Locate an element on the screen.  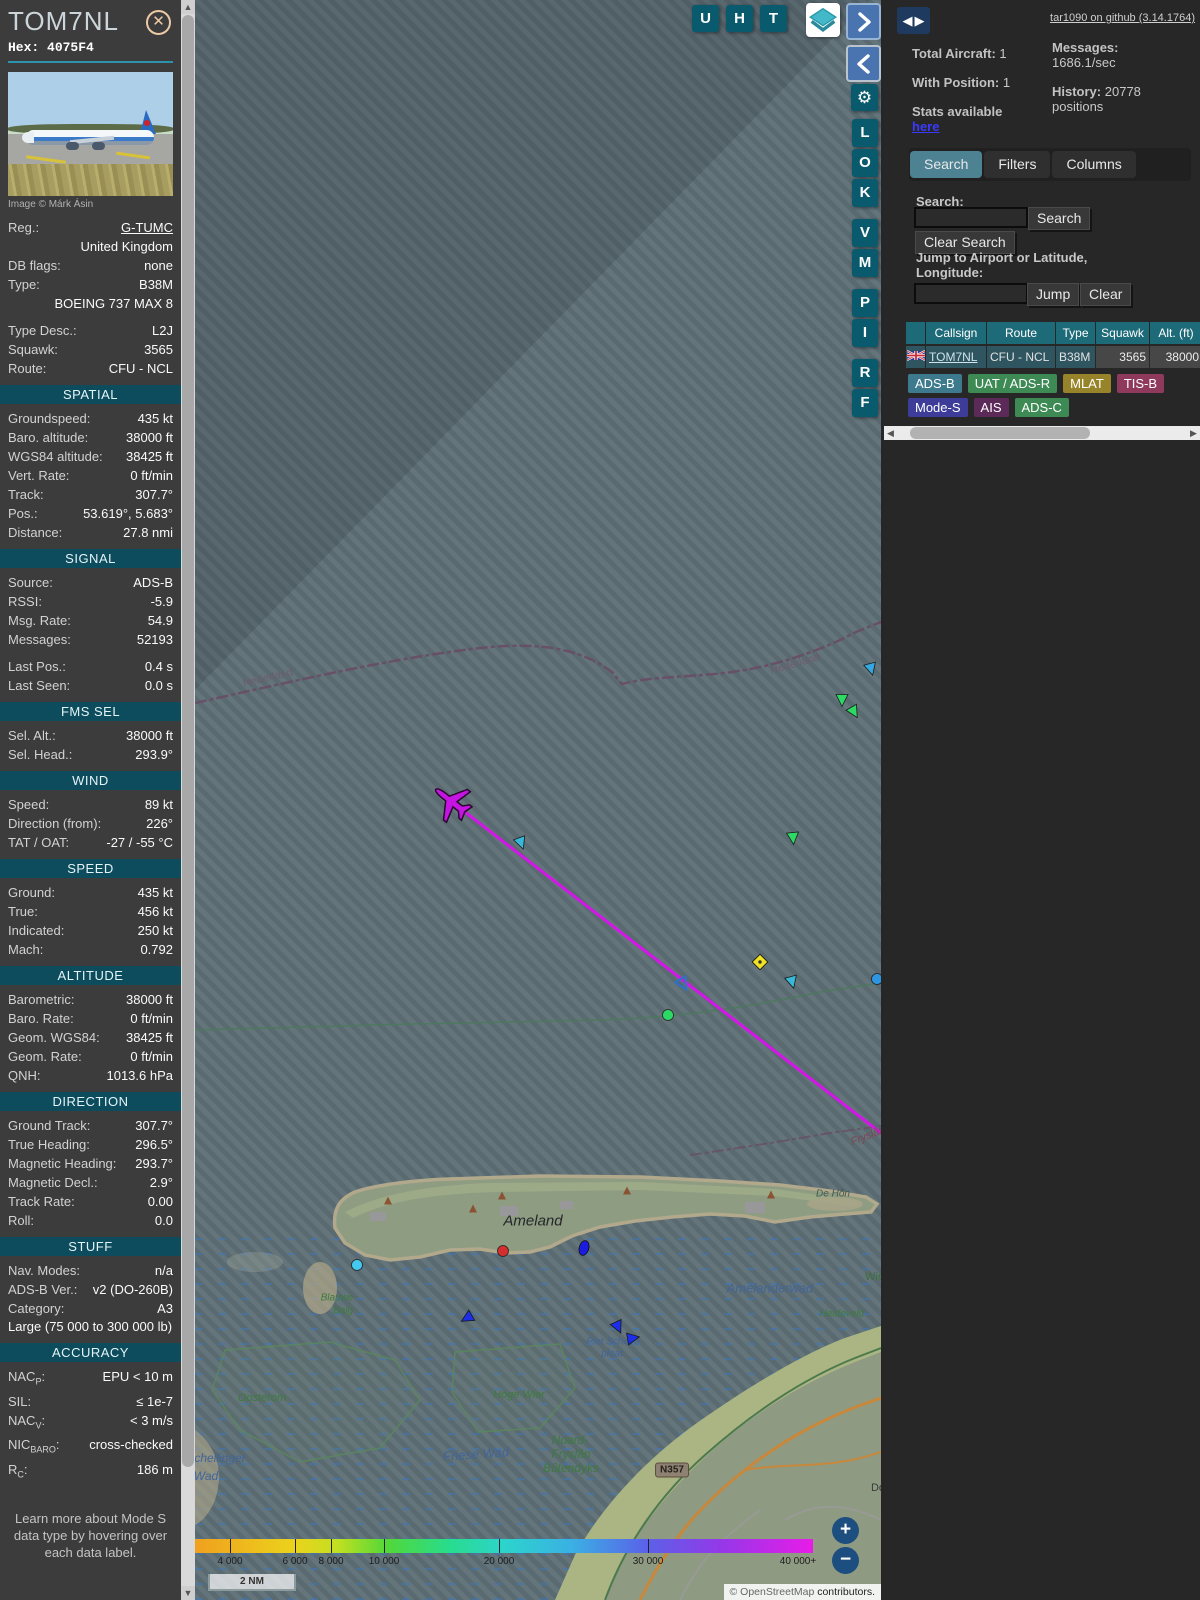
source-badge-ads-c: ADS-C is located at coordinates (1041, 407).